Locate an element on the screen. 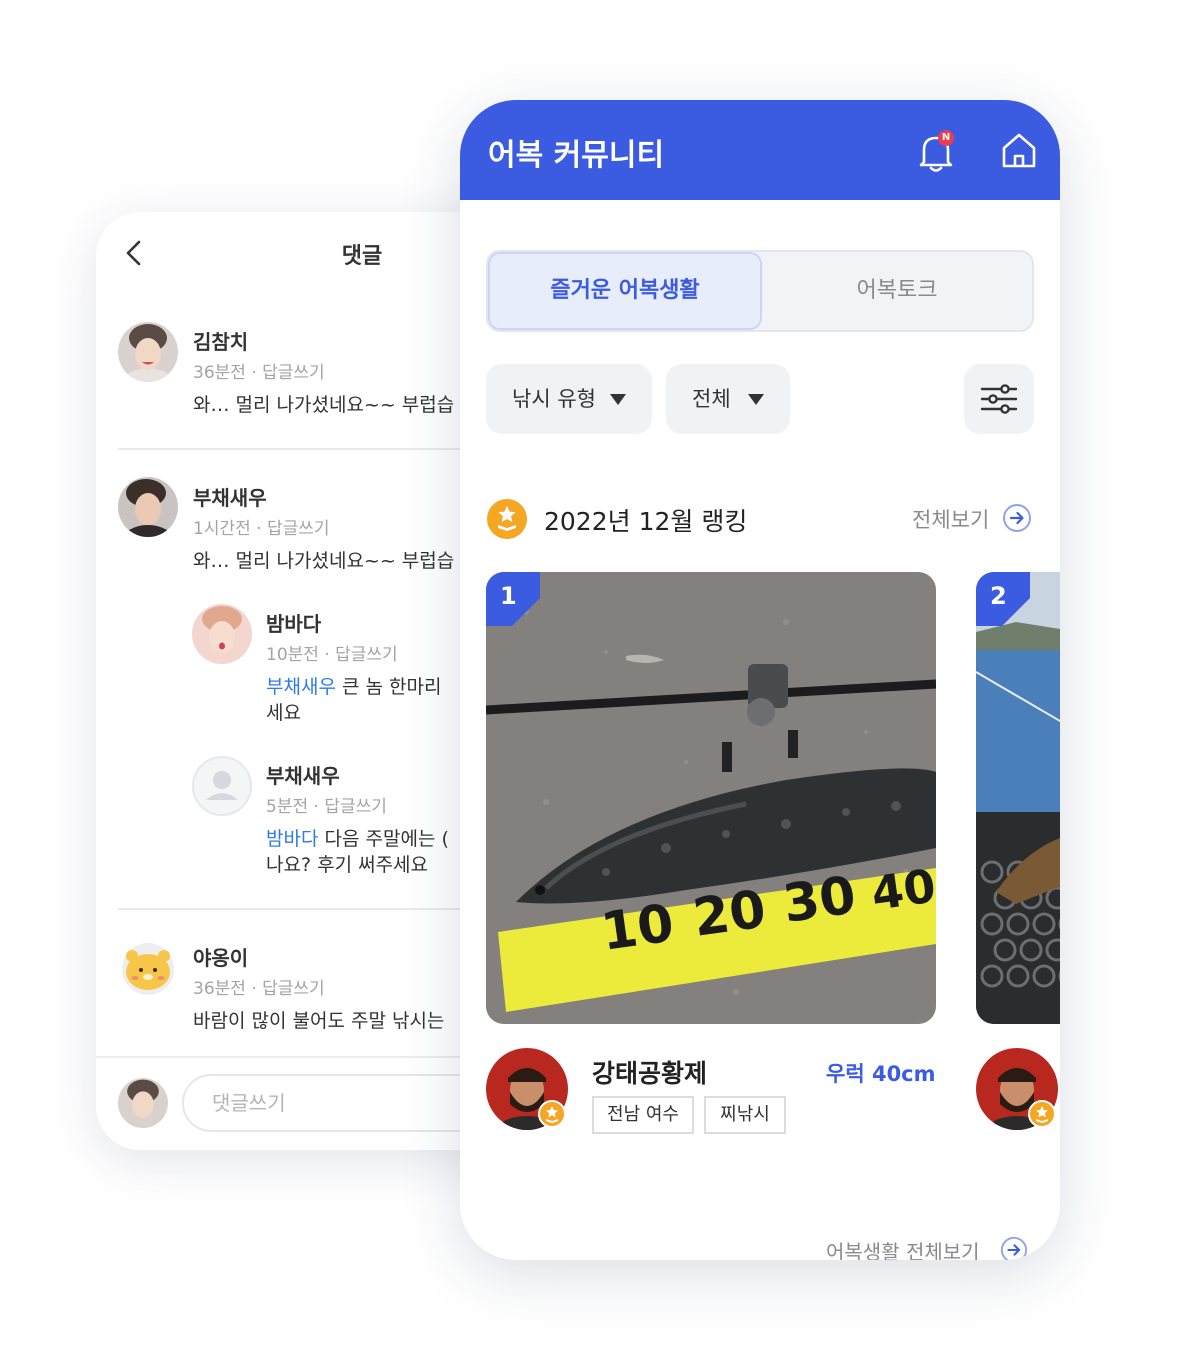 This screenshot has height=1360, width=1180. dropdown-label: 전체 is located at coordinates (711, 399).